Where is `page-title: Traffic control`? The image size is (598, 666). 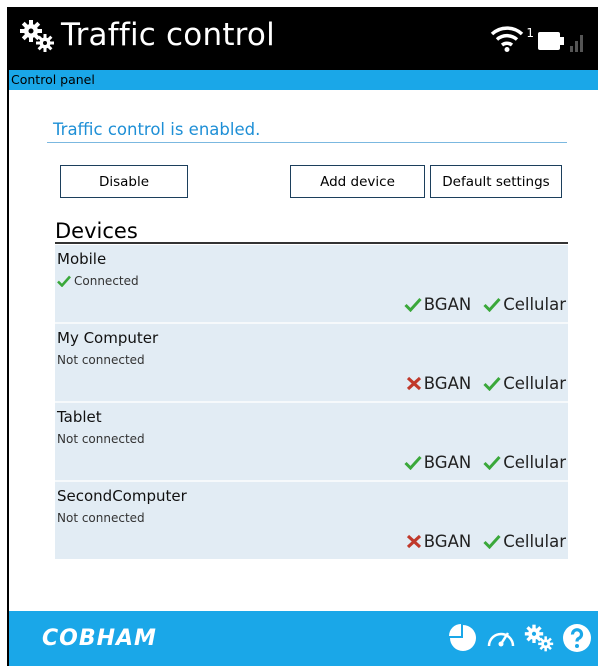
page-title: Traffic control is located at coordinates (168, 35).